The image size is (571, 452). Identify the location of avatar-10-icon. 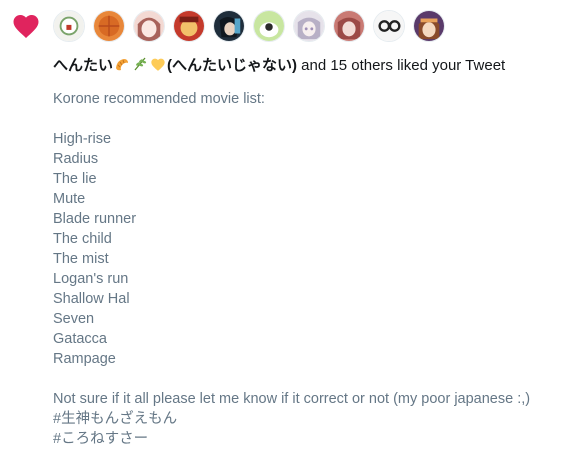
(429, 26).